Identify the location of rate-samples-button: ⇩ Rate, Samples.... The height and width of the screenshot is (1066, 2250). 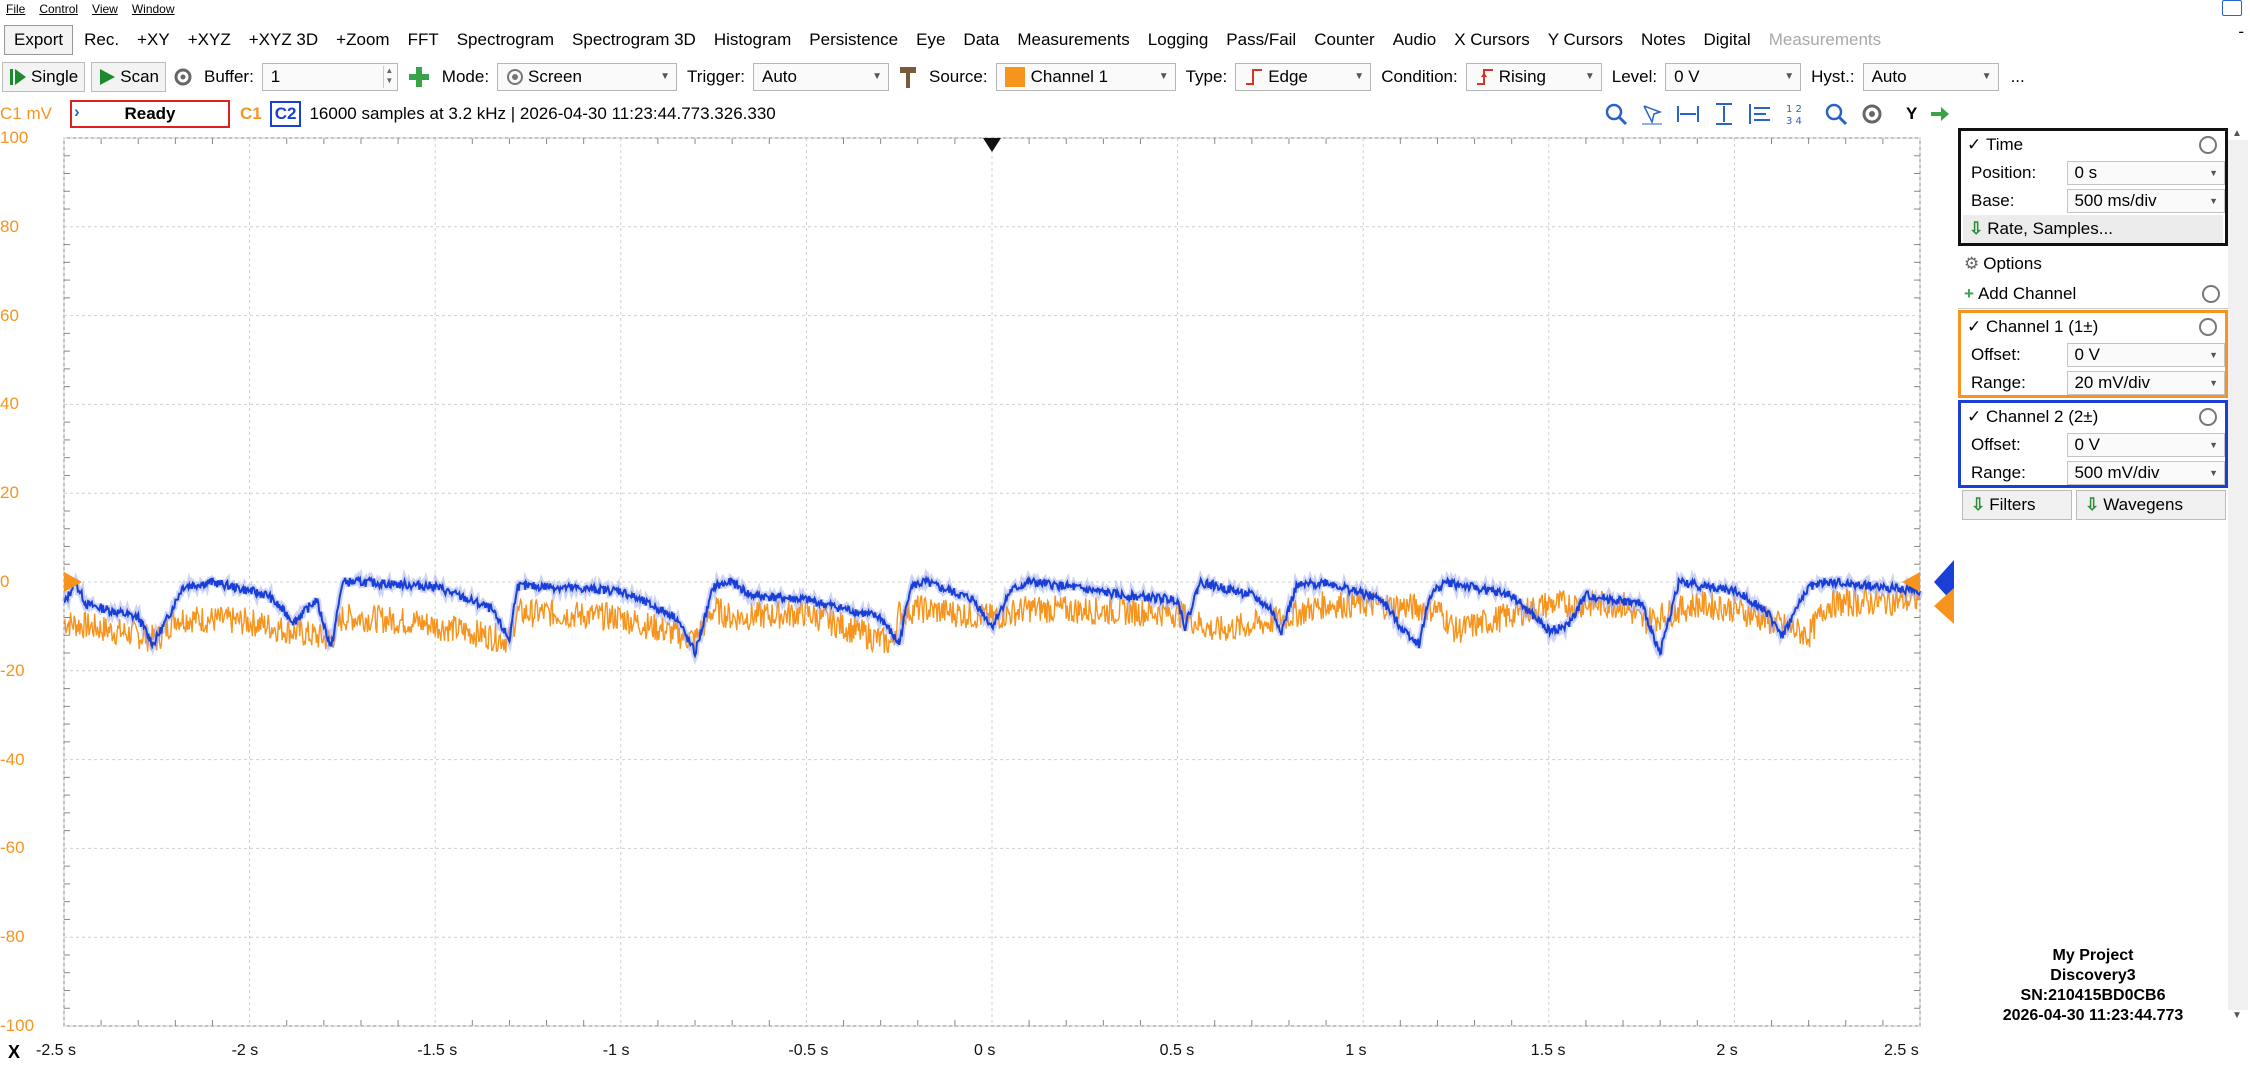
(2093, 229).